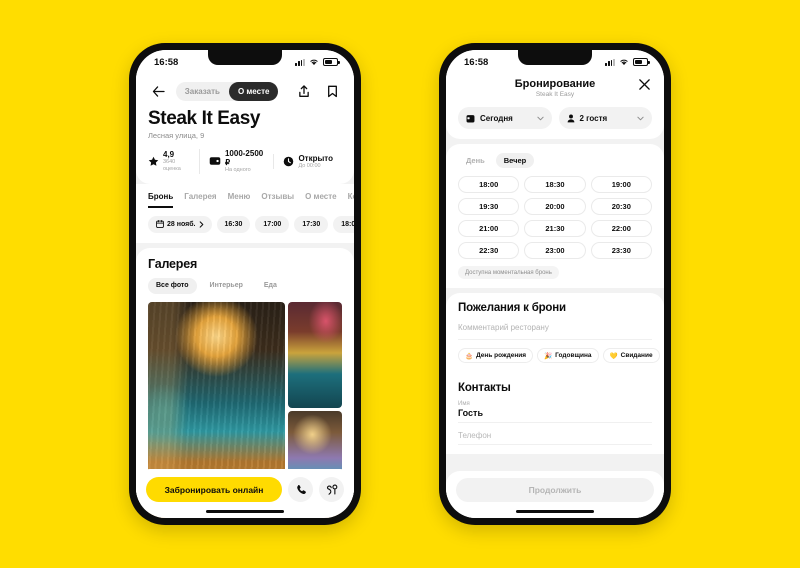 The image size is (800, 568). I want to click on gallery-heading: Галерея, so click(173, 263).